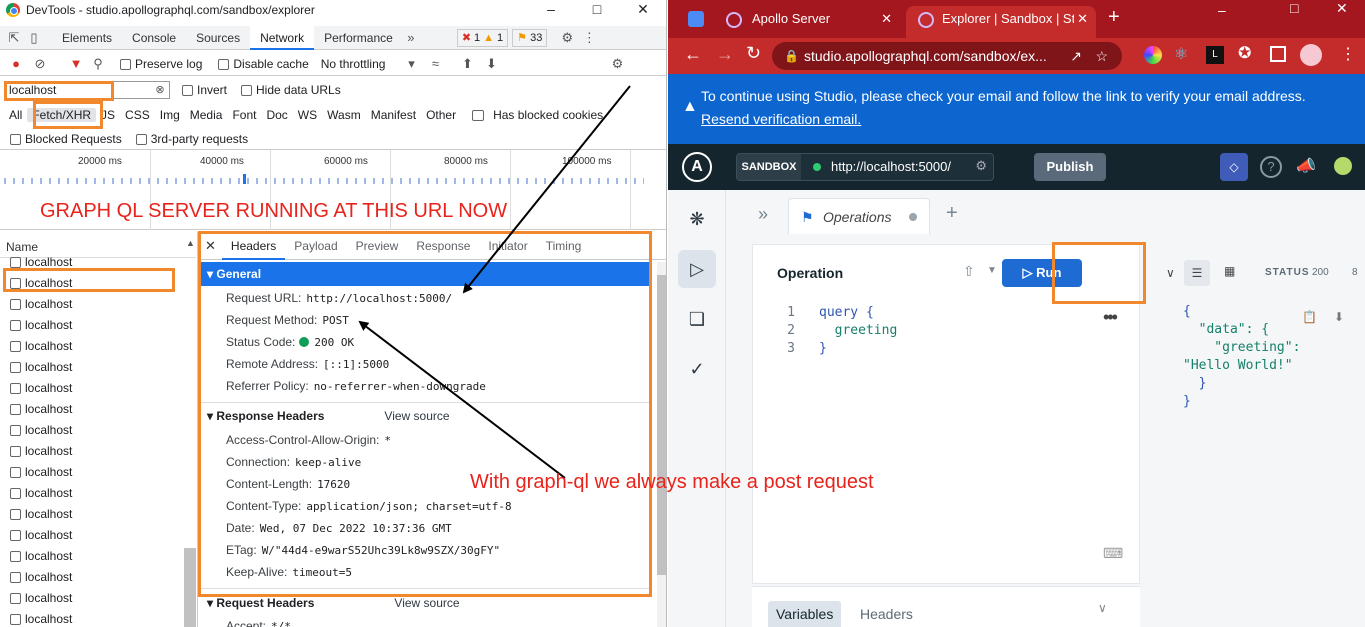  I want to click on chevron-down-icon: ▼, so click(992, 270).